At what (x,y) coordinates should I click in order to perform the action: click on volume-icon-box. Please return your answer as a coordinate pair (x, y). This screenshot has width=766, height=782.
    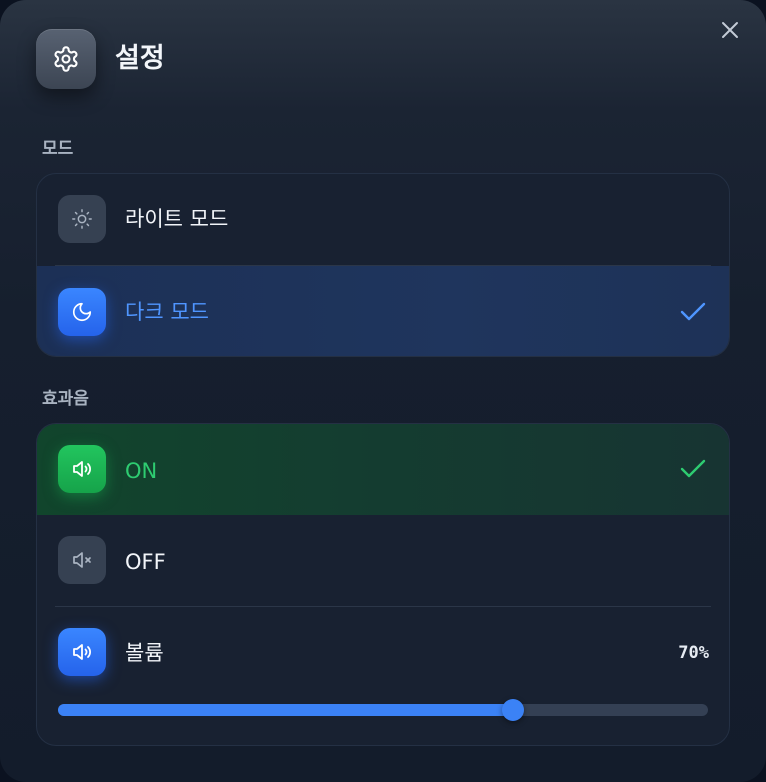
    Looking at the image, I should click on (82, 652).